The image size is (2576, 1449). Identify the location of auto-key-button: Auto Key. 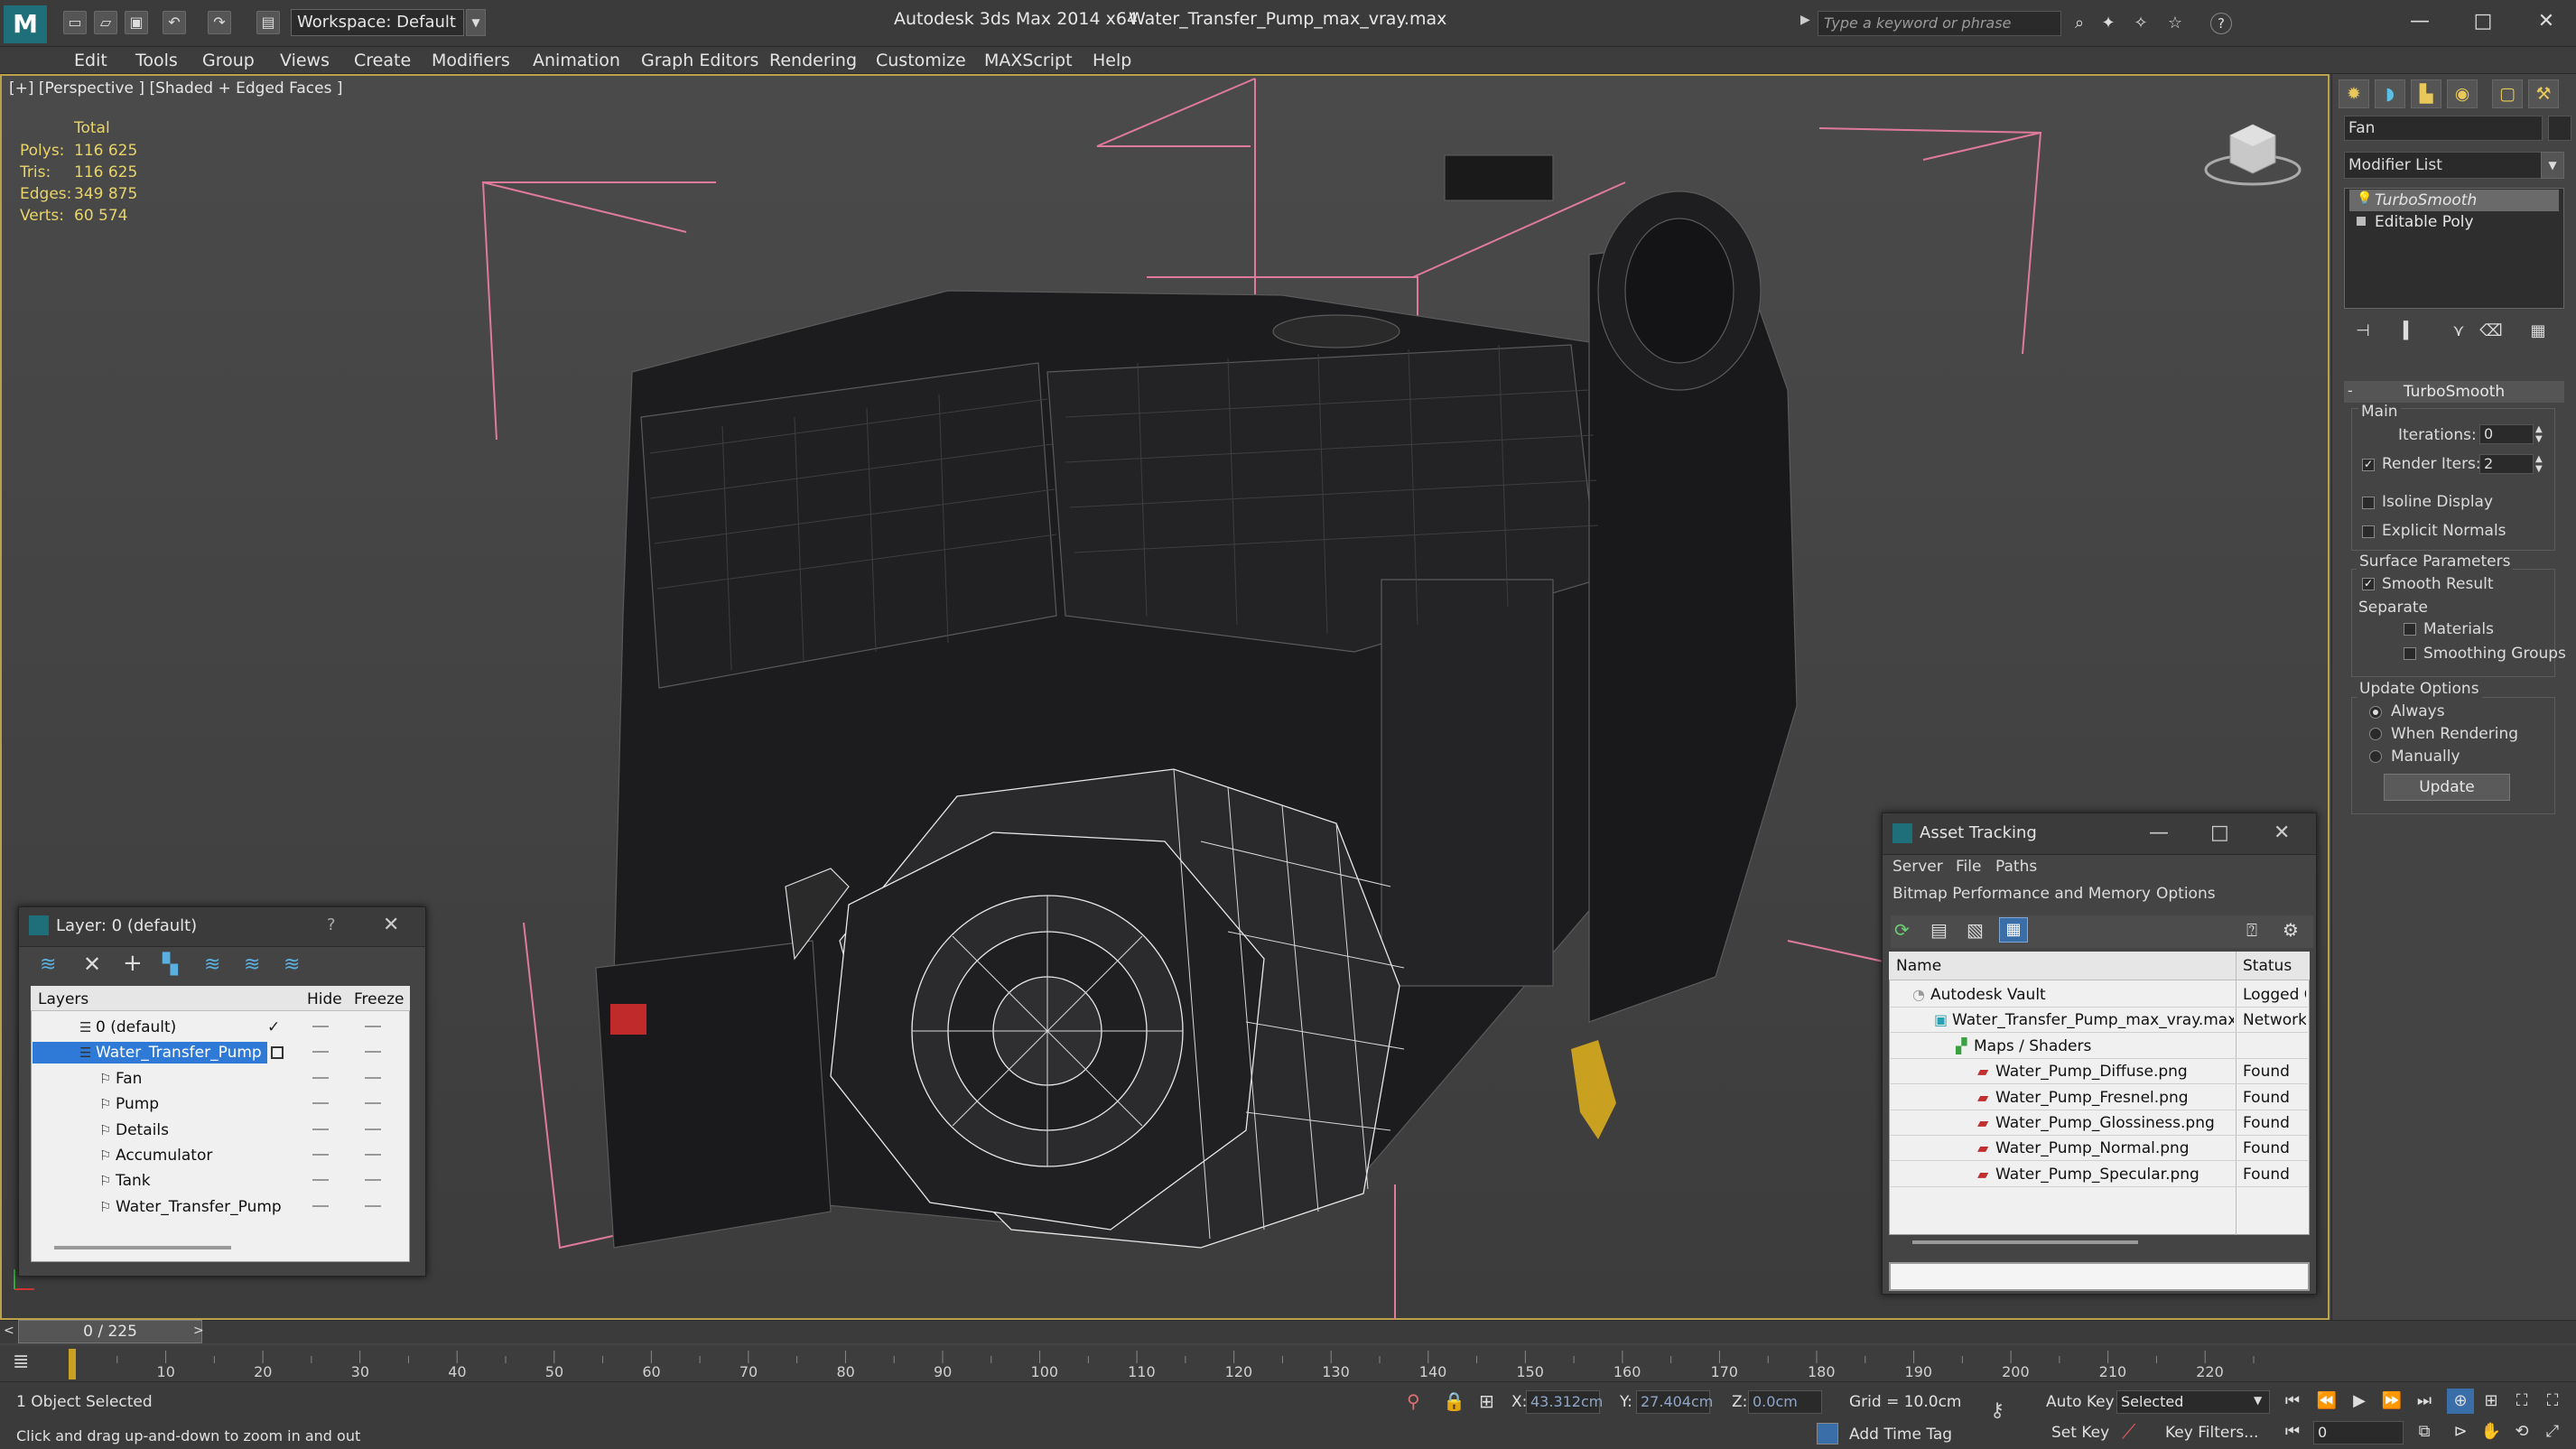
(2080, 1402).